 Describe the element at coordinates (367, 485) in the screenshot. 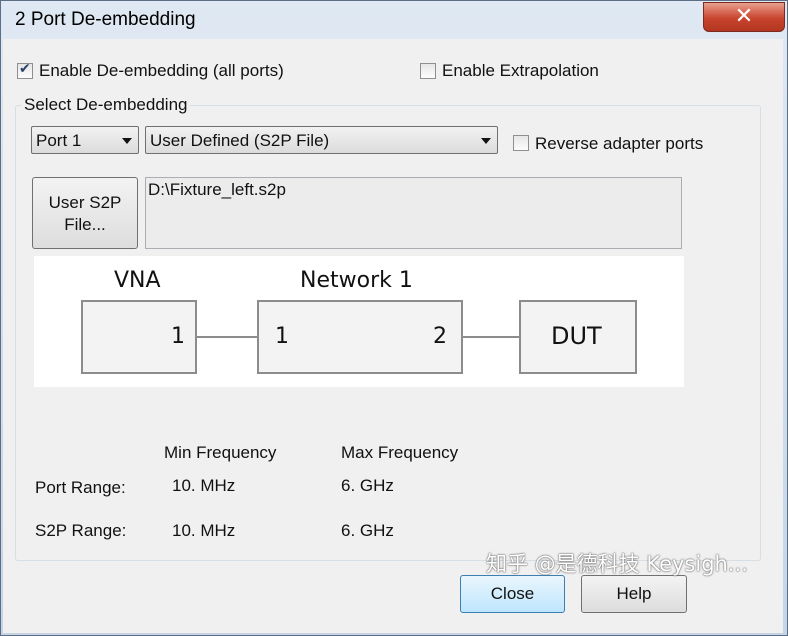

I see `port-range-max: 6. GHz` at that location.